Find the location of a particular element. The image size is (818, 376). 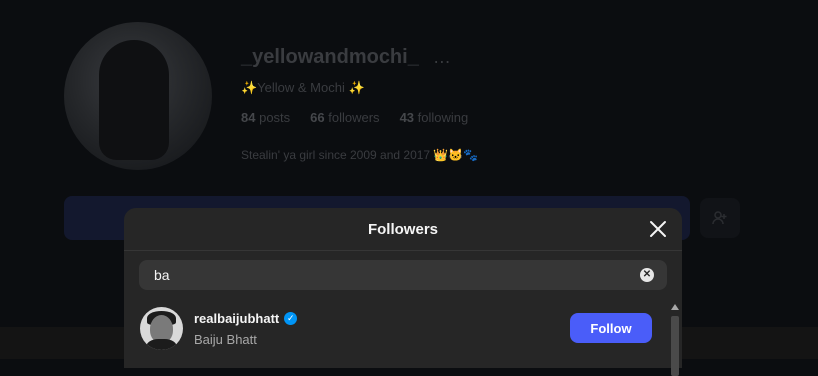

avatar-body is located at coordinates (161, 344).